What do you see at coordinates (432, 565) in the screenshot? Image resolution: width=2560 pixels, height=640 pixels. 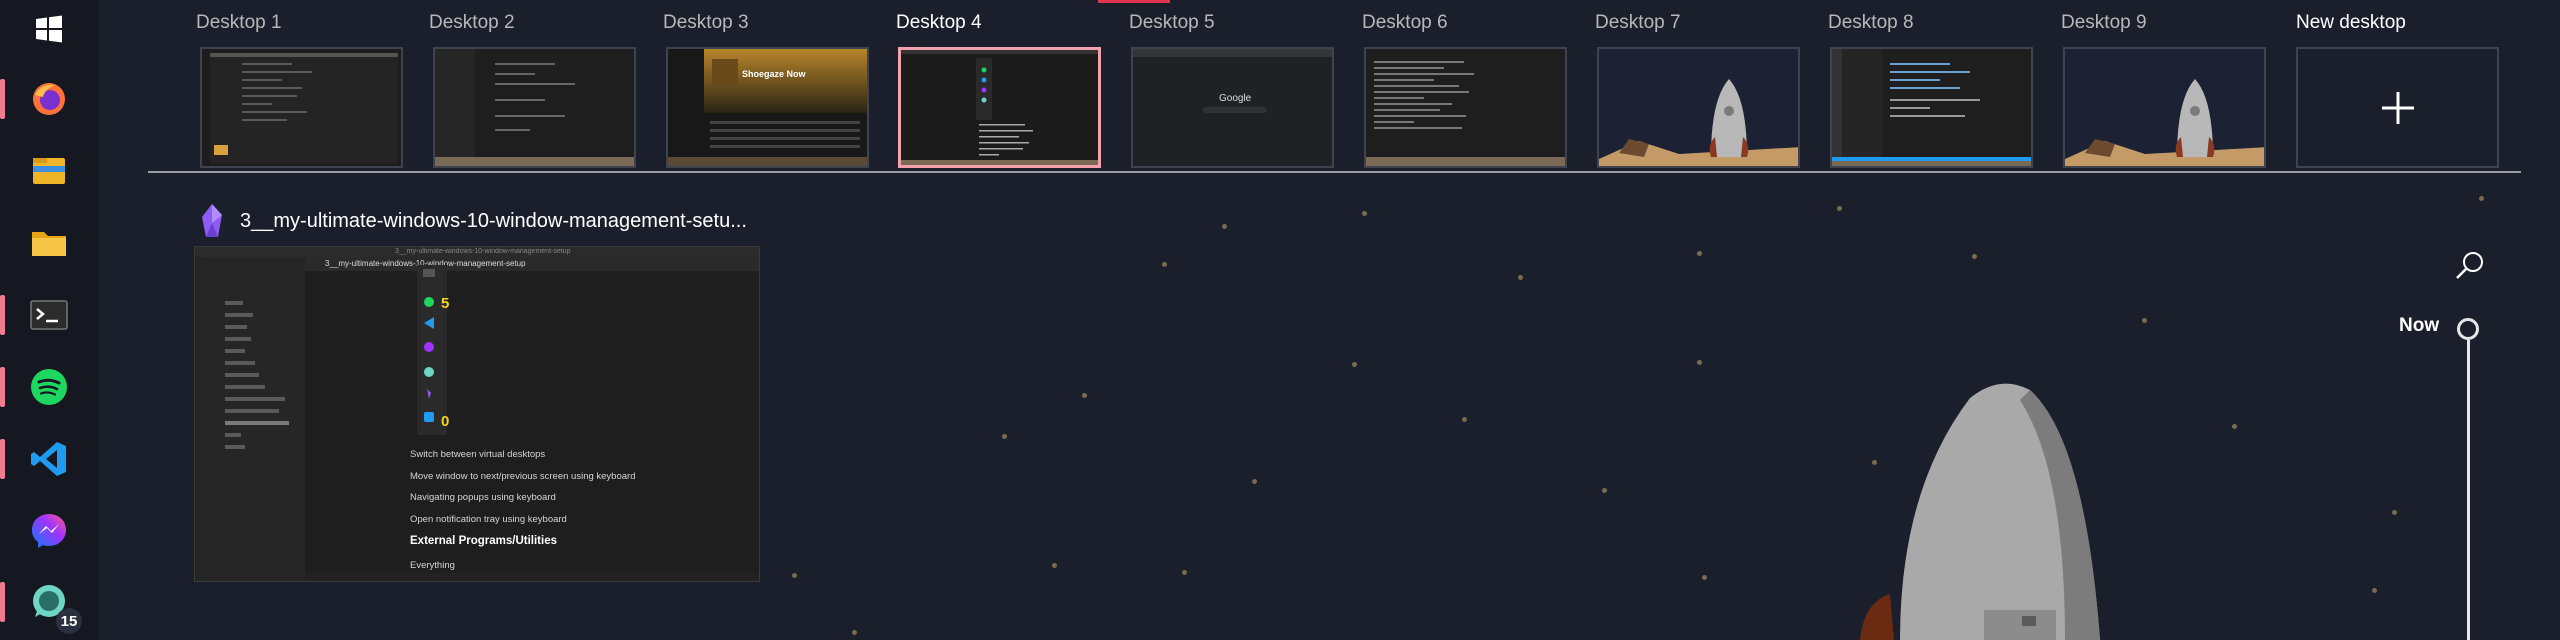 I see `thumb-last-line: Everything` at bounding box center [432, 565].